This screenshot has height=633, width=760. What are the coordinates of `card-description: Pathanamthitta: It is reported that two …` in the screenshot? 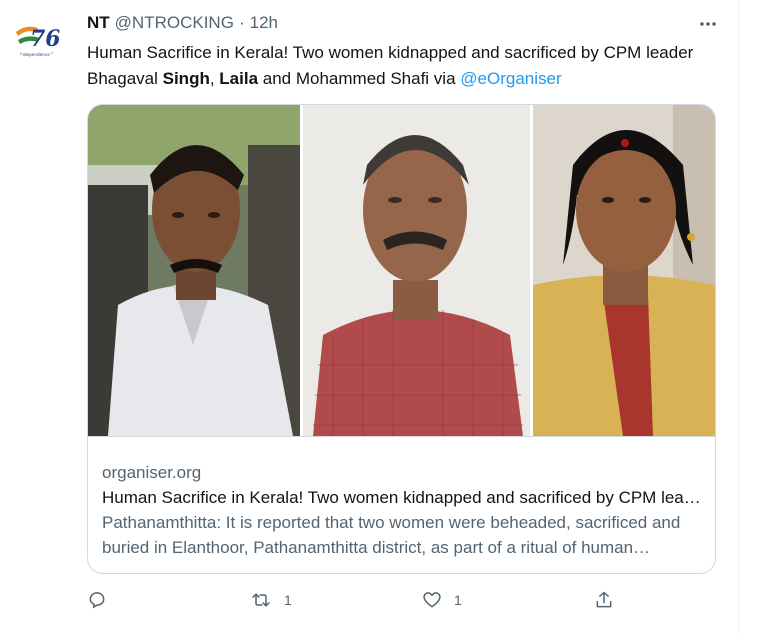 It's located at (402, 535).